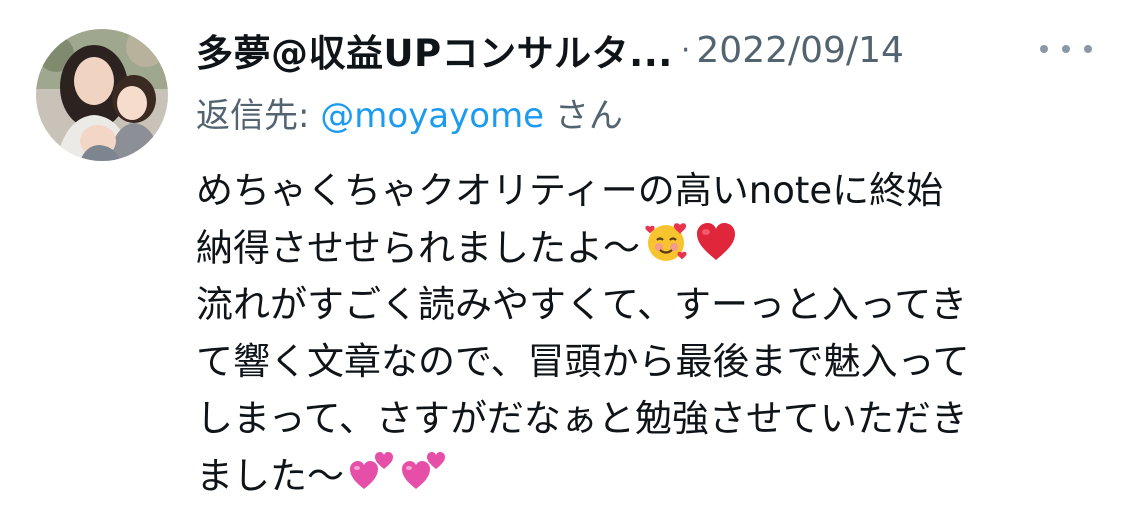 This screenshot has height=509, width=1125. I want to click on reply-suffix: さん, so click(583, 116).